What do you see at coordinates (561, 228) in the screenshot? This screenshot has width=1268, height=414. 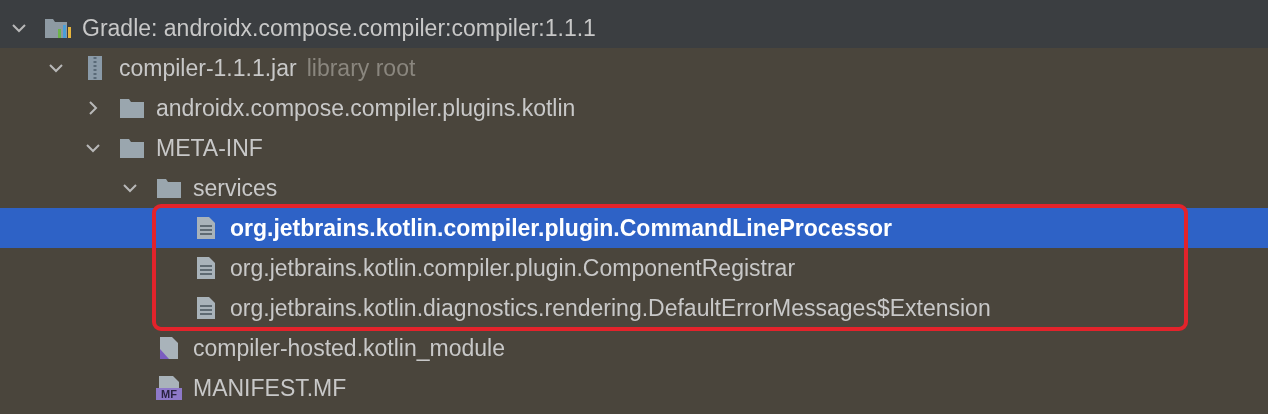 I see `node-label: org.jetbrains.kotlin.compiler.plugin.CommandLineProcessor` at bounding box center [561, 228].